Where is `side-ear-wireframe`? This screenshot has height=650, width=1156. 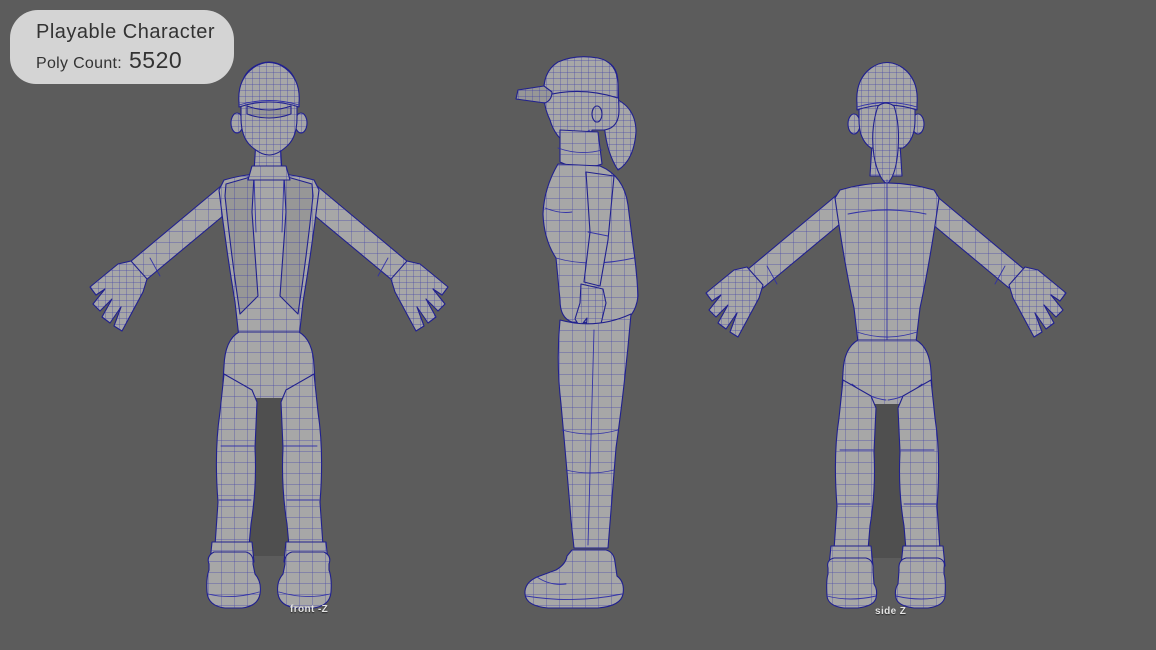
side-ear-wireframe is located at coordinates (597, 114).